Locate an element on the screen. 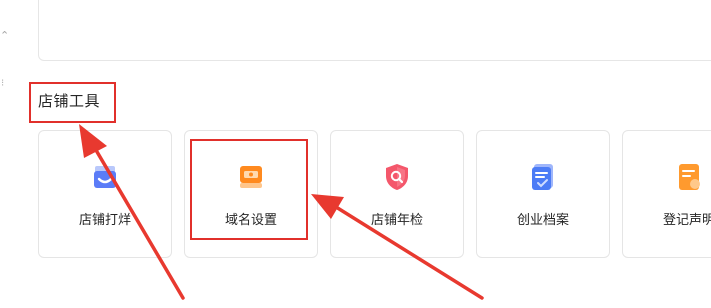 Image resolution: width=711 pixels, height=308 pixels. tool-card-store-close: 店铺打烊 is located at coordinates (105, 194).